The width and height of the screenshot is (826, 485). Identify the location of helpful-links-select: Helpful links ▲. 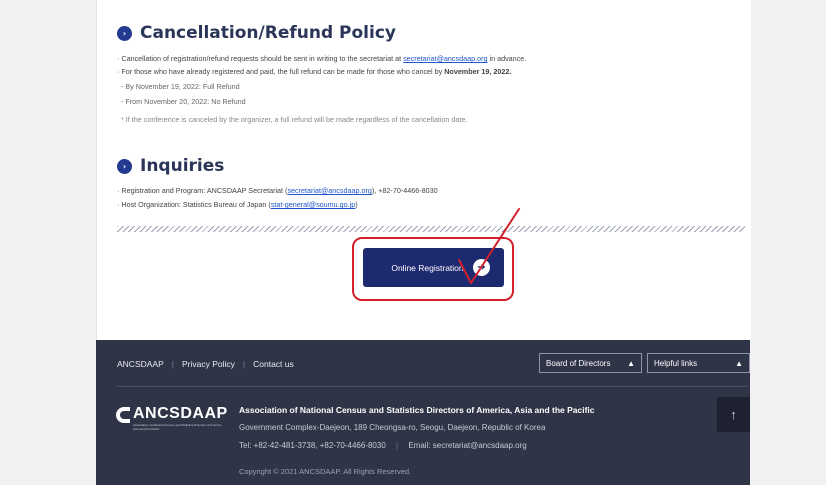
(698, 363).